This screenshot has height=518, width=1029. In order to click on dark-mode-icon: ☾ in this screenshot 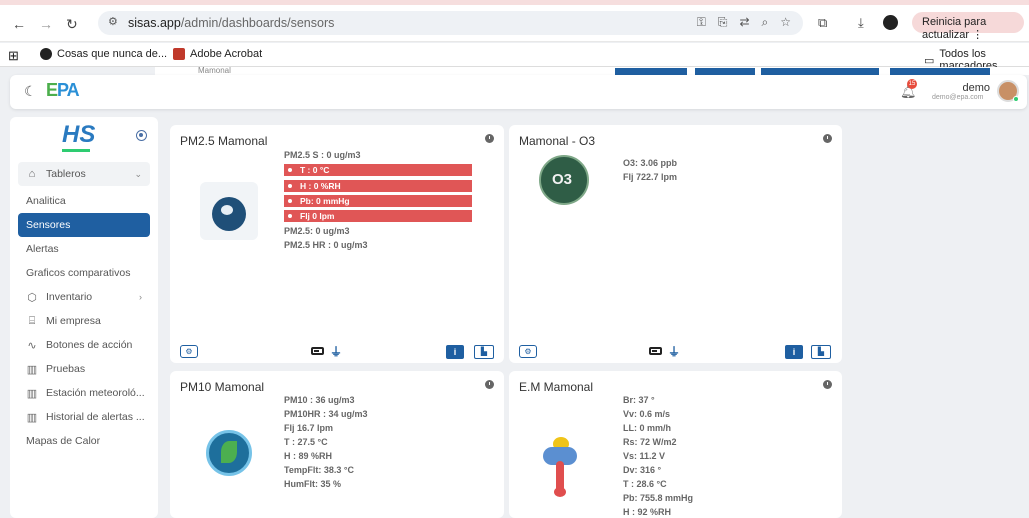, I will do `click(30, 91)`.